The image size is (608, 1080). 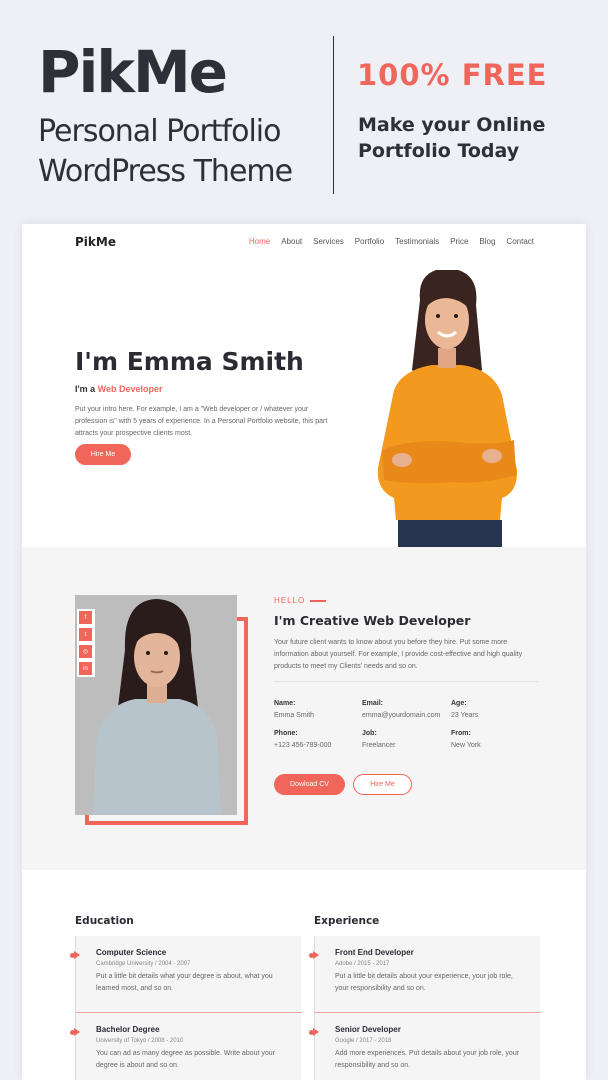 What do you see at coordinates (85, 668) in the screenshot?
I see `linkedin-icon: in` at bounding box center [85, 668].